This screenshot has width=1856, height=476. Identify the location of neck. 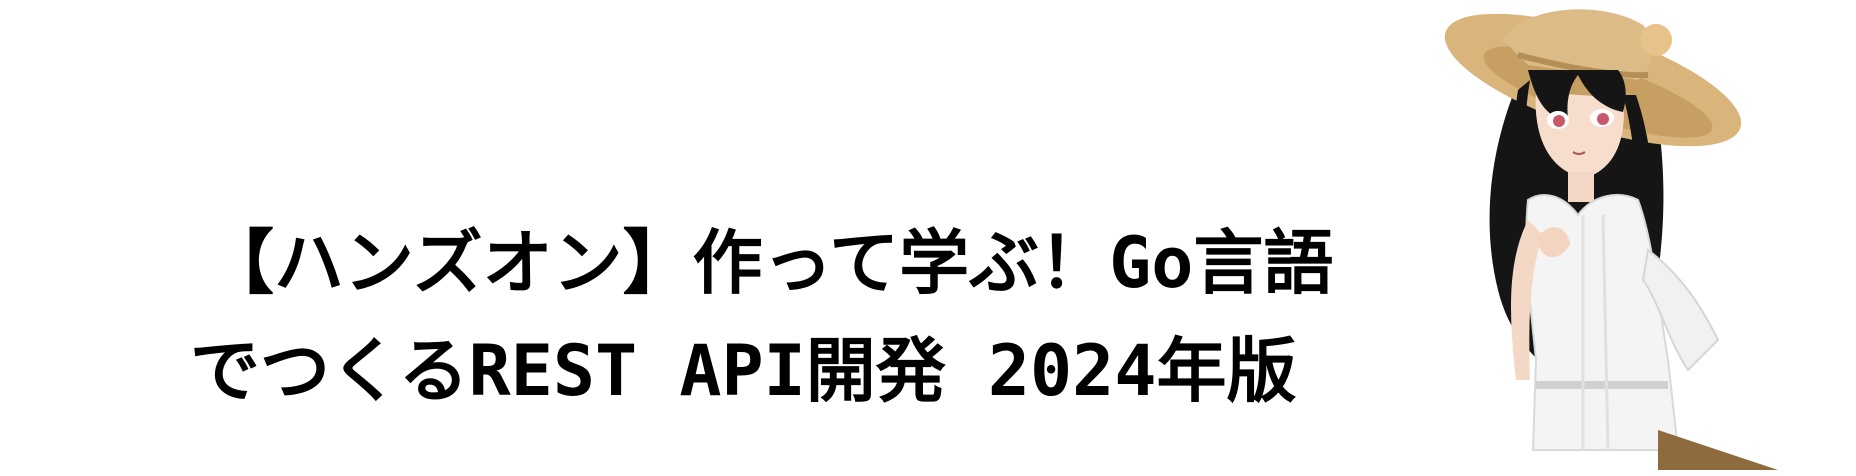
(1581, 187).